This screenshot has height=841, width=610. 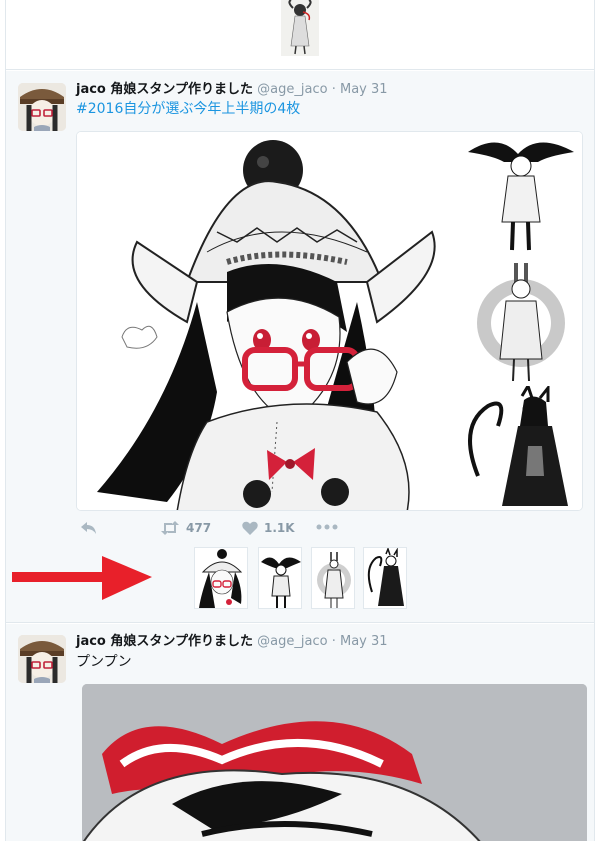 I want to click on reply-button, so click(x=89, y=528).